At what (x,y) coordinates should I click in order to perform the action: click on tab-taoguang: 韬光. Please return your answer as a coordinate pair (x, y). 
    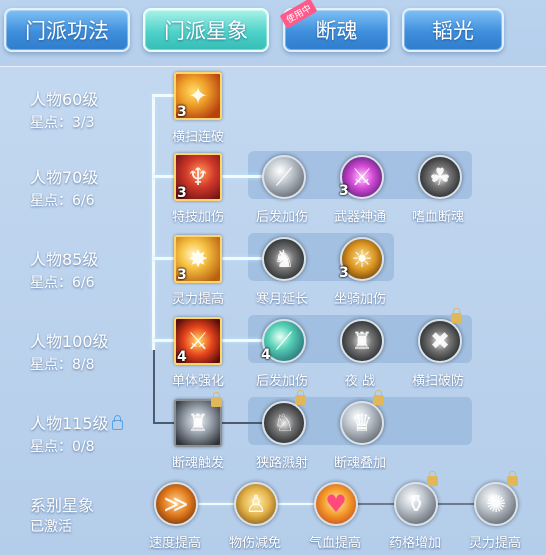
    Looking at the image, I should click on (453, 30).